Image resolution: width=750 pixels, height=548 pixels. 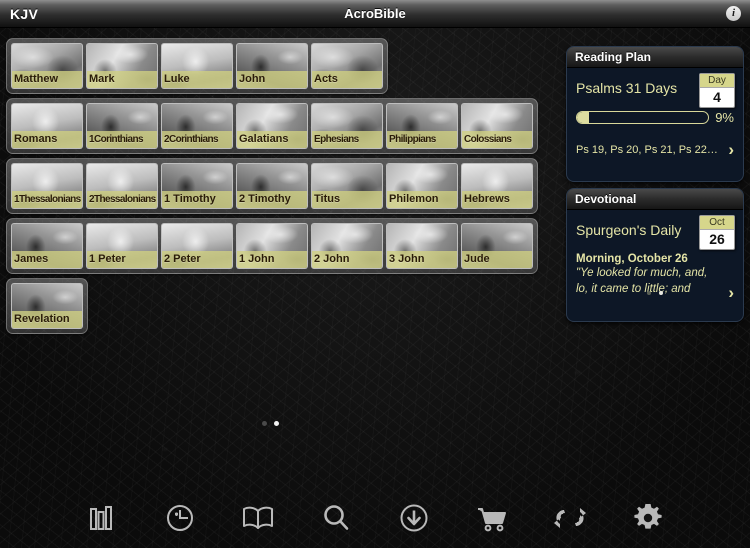 I want to click on book-tile-label: James, so click(x=47, y=259).